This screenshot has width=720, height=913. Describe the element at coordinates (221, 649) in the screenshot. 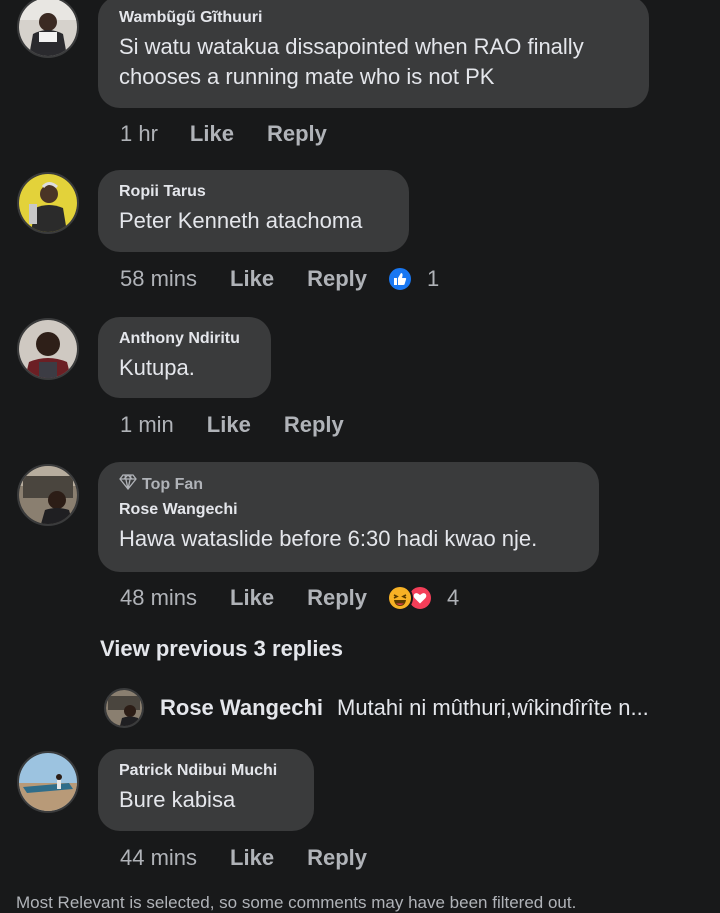

I see `view-previous-replies-link: View previous 3 replies` at that location.